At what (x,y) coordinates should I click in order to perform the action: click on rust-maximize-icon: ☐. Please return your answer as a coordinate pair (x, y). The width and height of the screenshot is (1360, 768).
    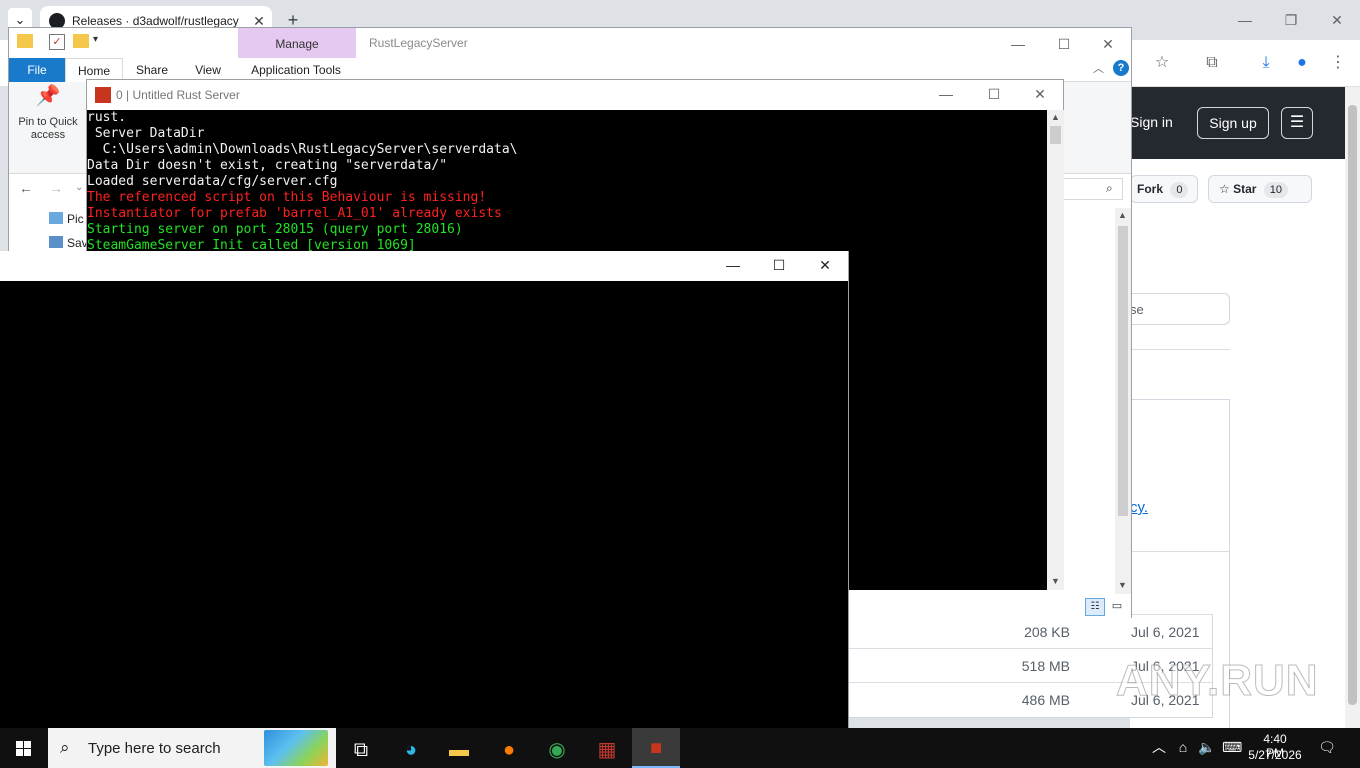
    Looking at the image, I should click on (994, 94).